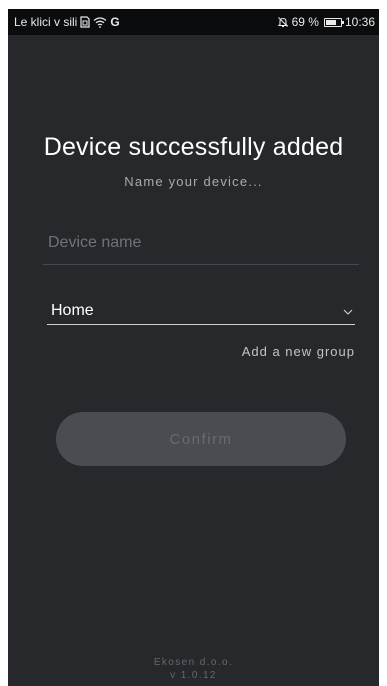 Image resolution: width=387 pixels, height=686 pixels. I want to click on confirm-button: Confirm, so click(201, 439).